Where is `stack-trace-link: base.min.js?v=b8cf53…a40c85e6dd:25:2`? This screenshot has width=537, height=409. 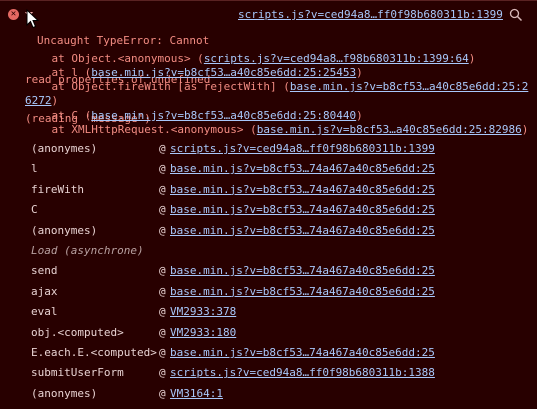 stack-trace-link: base.min.js?v=b8cf53…a40c85e6dd:25:2 is located at coordinates (409, 86).